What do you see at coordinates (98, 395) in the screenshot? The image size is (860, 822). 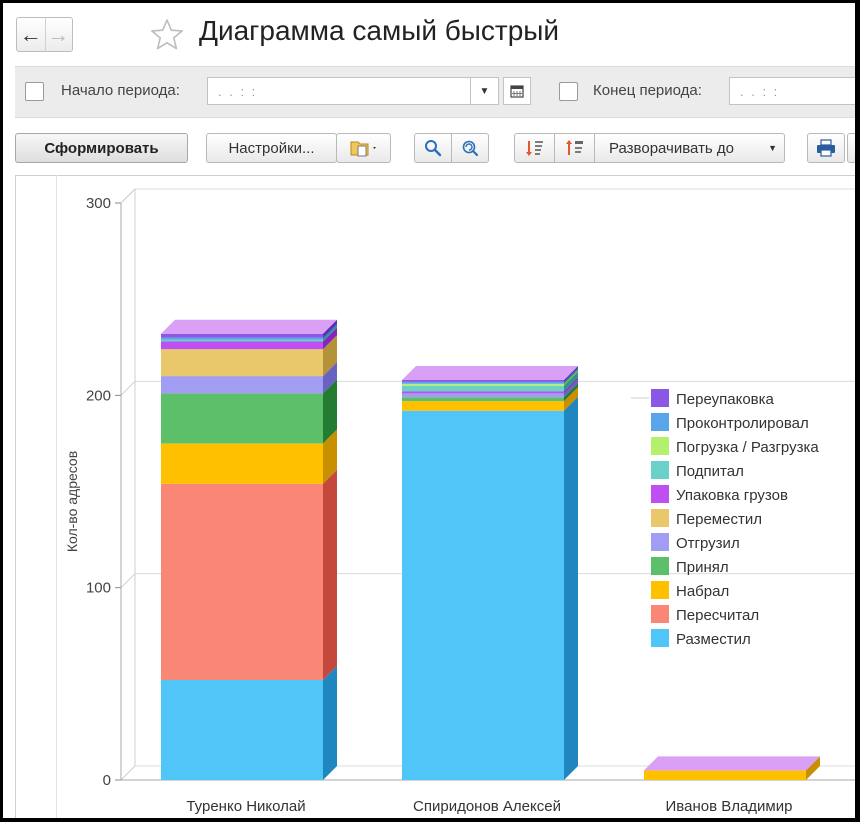 I see `y-tick-label: 200` at bounding box center [98, 395].